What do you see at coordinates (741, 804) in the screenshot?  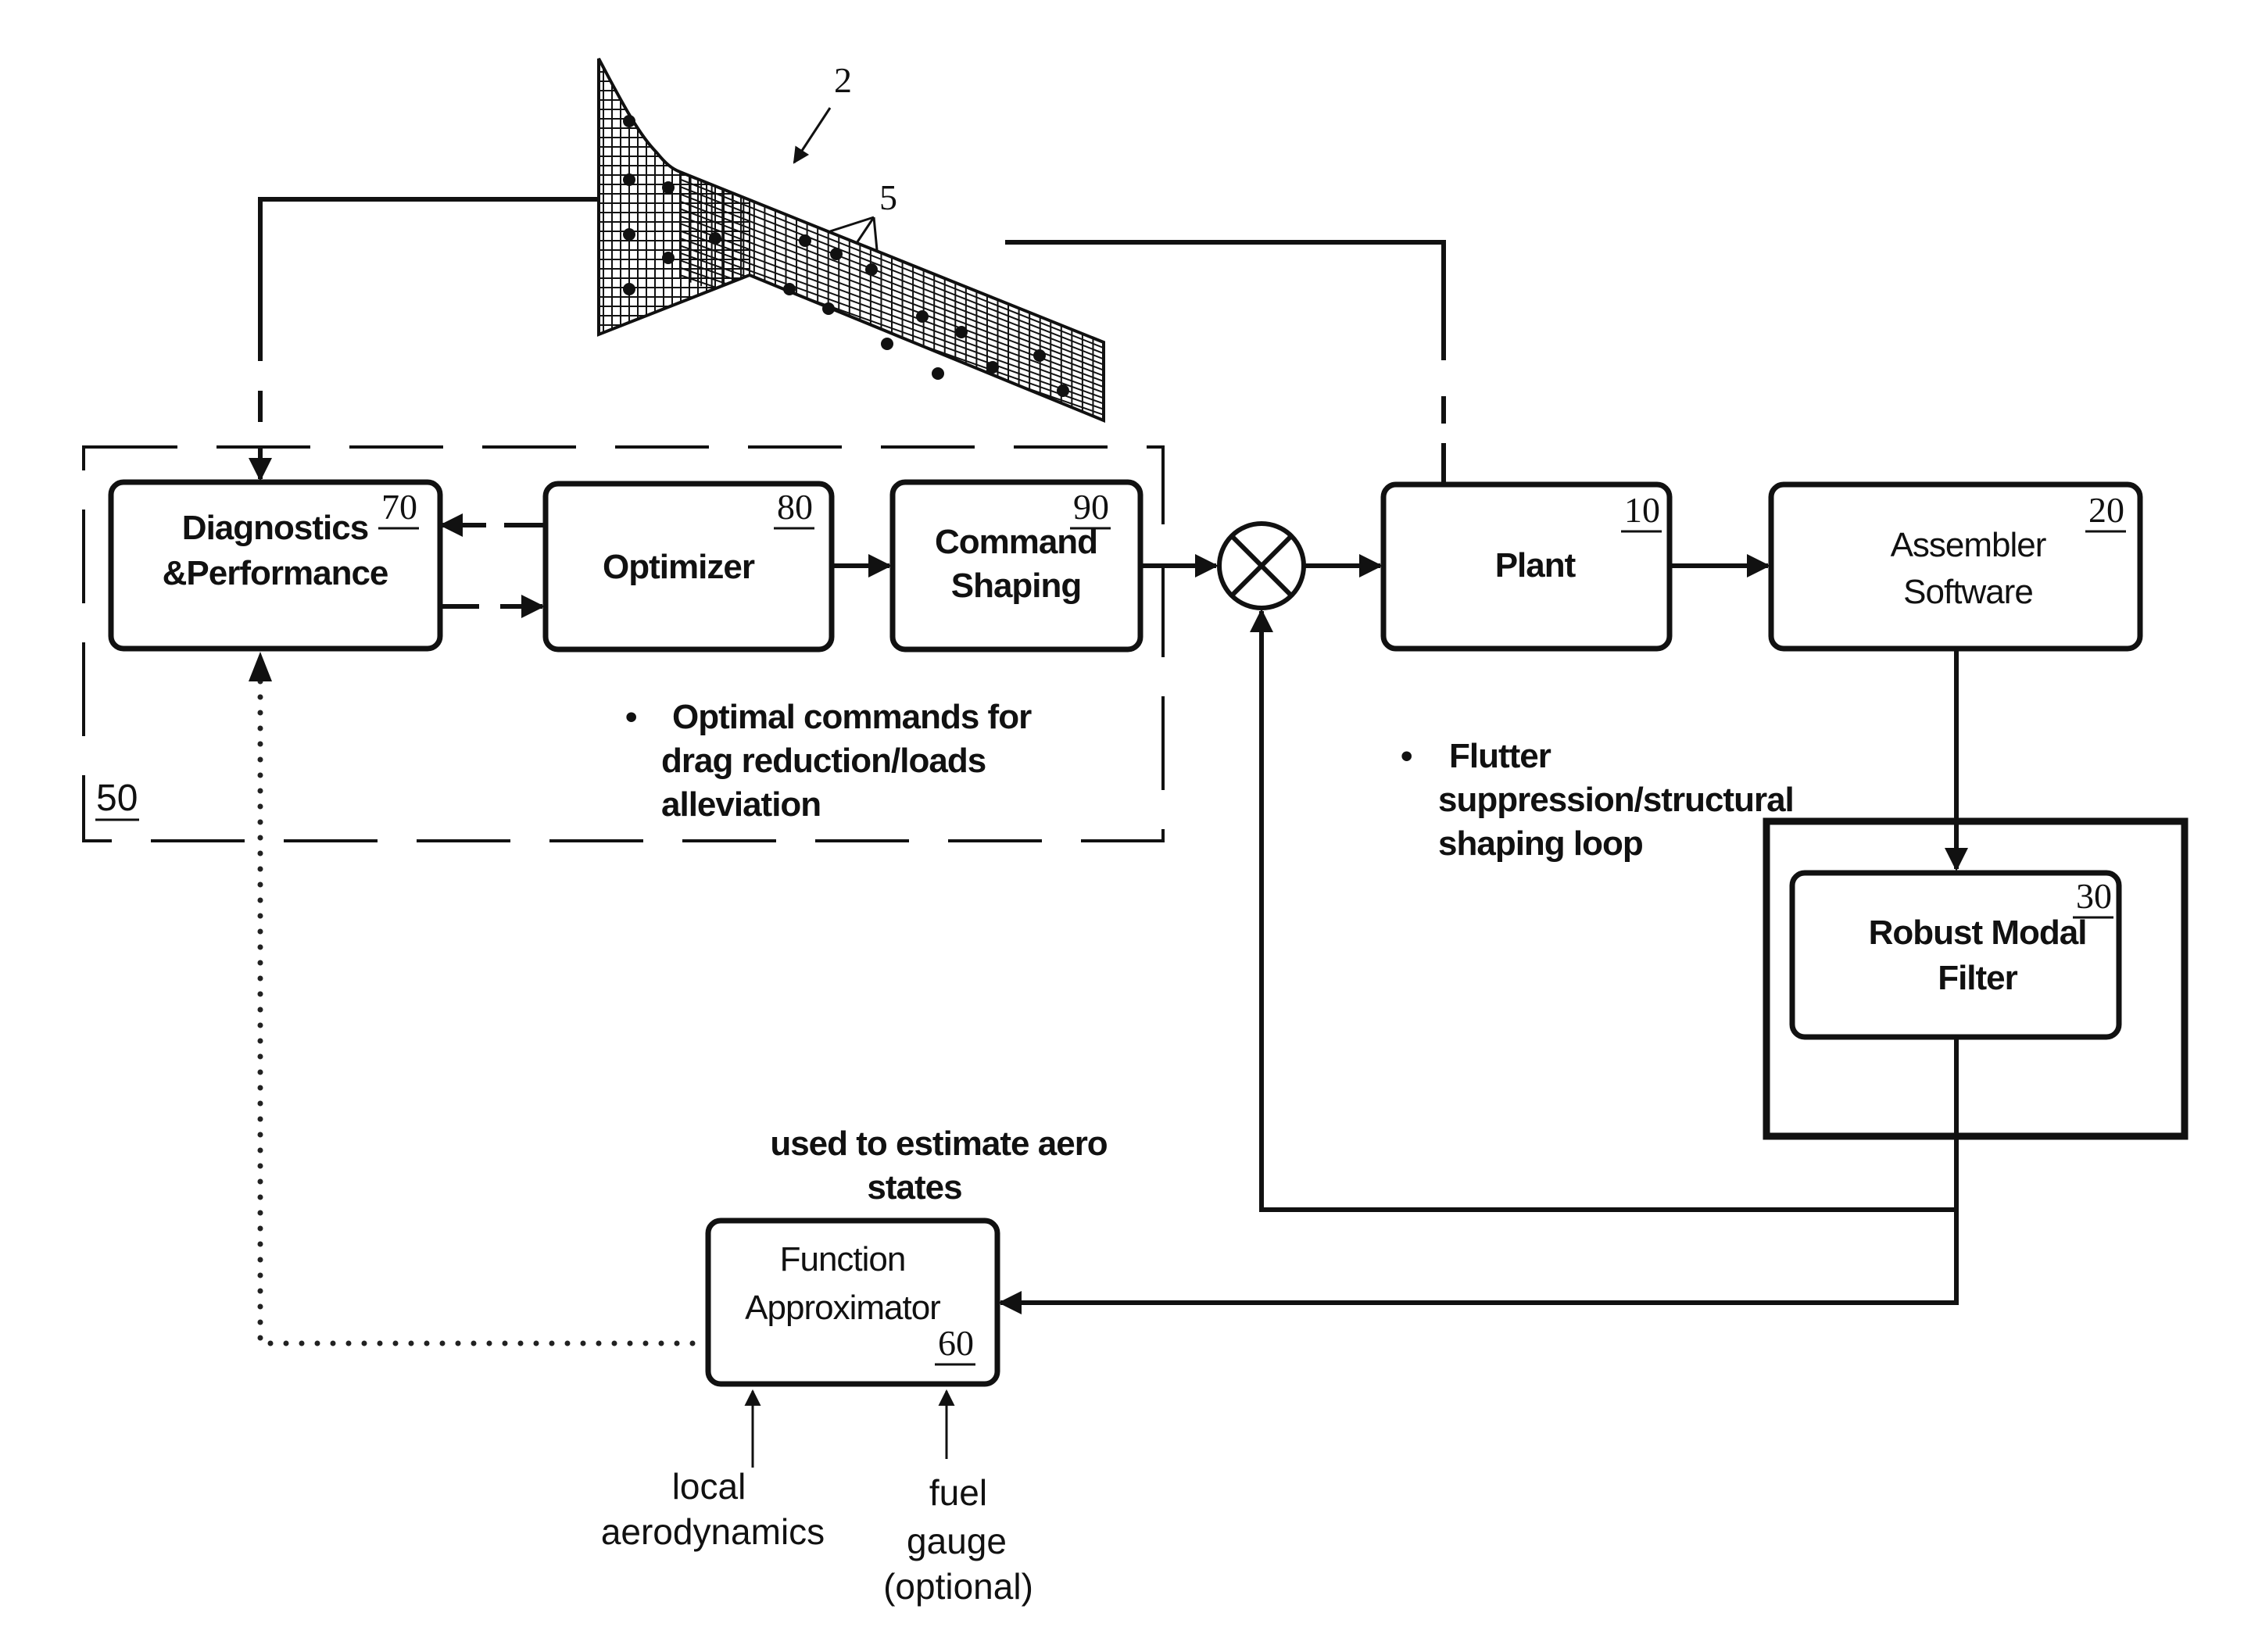 I see `svg-text: alleviation` at bounding box center [741, 804].